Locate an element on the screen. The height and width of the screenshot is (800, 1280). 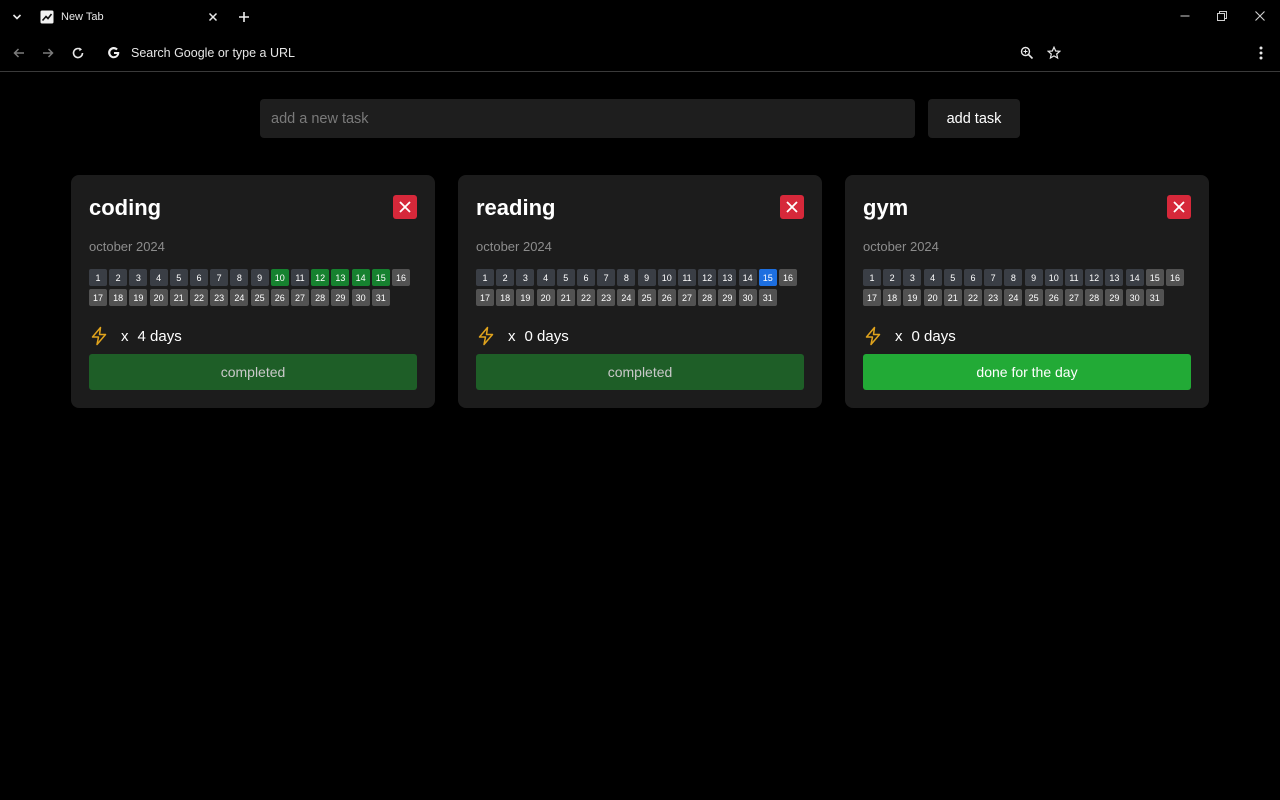
task-title: coding is located at coordinates (125, 207).